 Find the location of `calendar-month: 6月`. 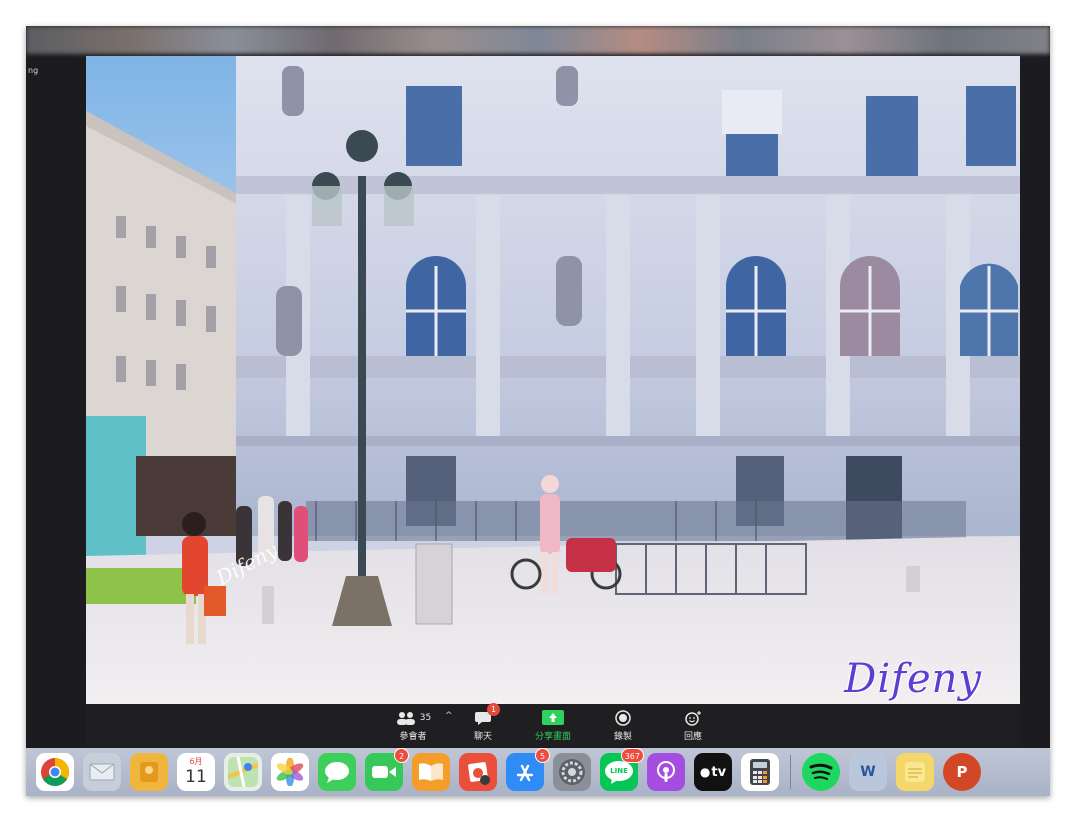

calendar-month: 6月 is located at coordinates (196, 761).